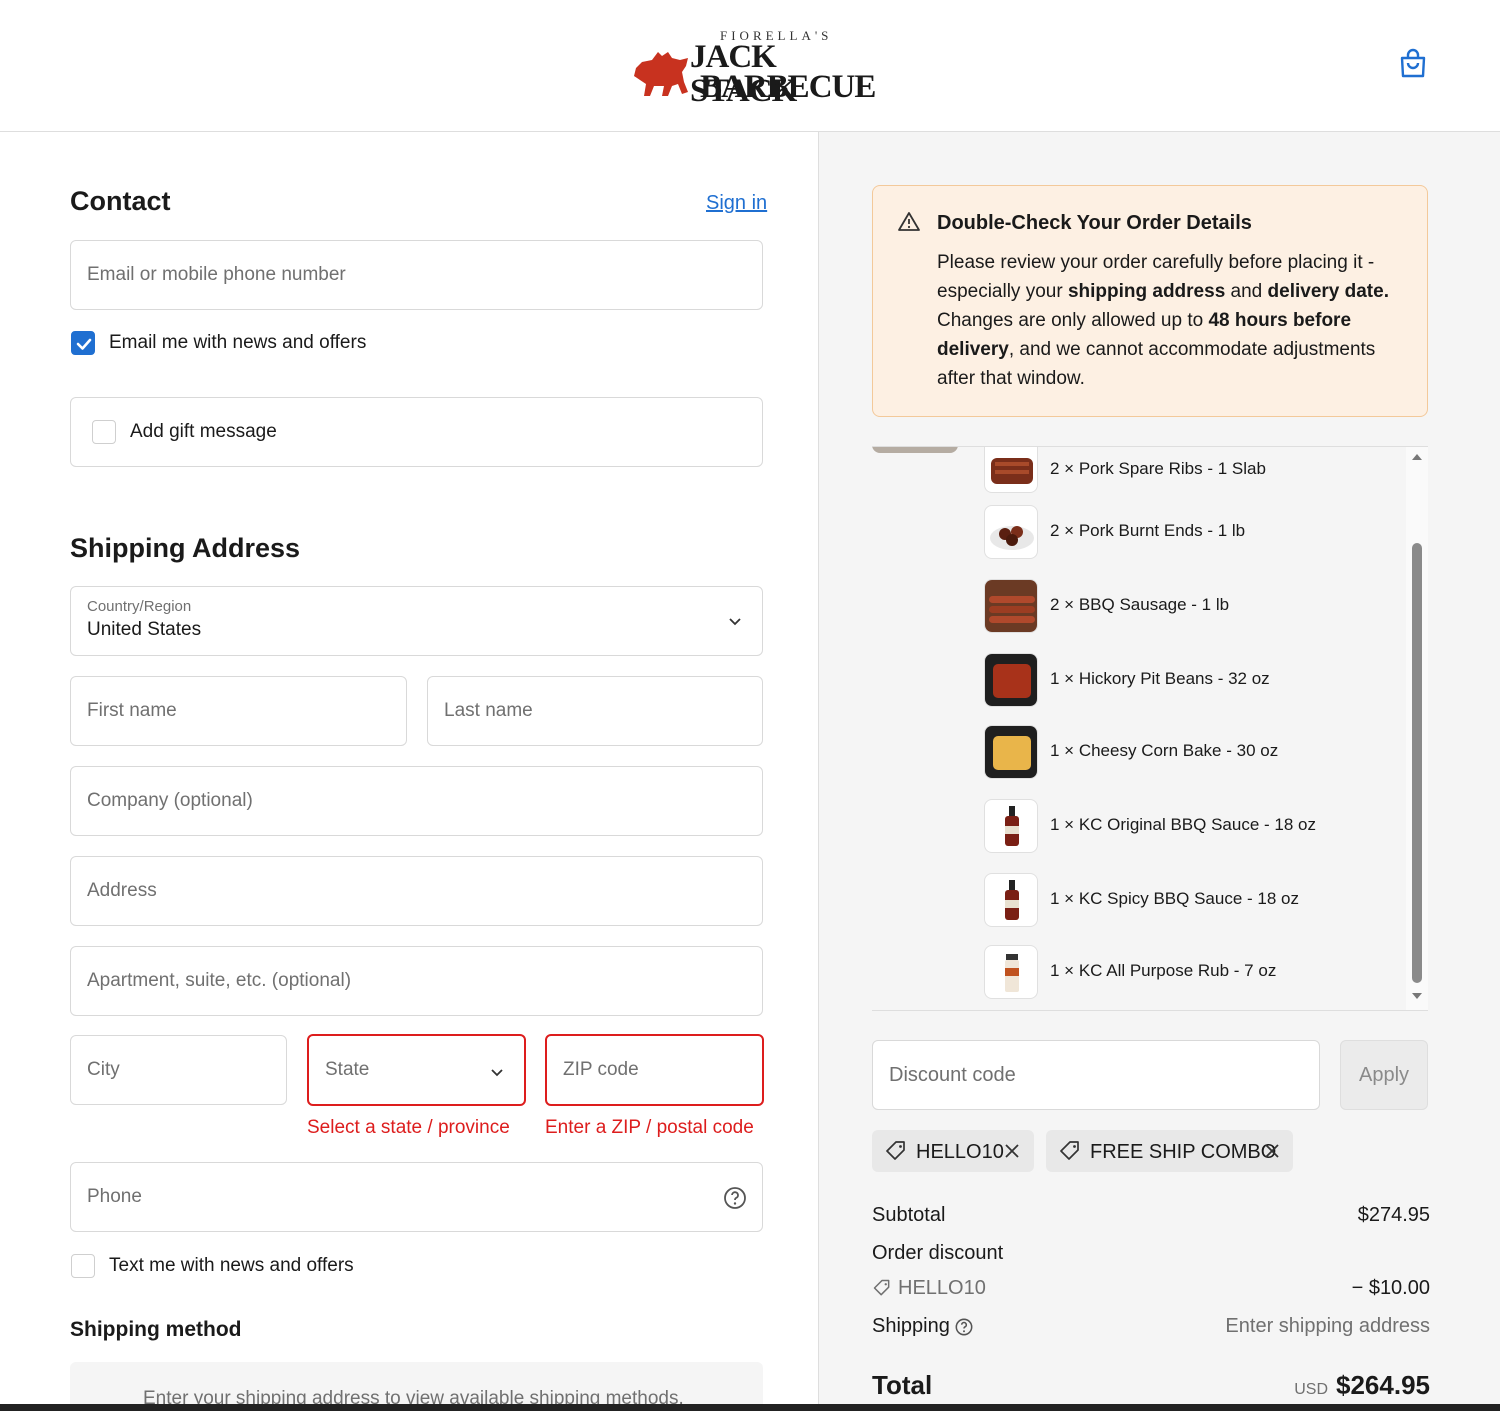  Describe the element at coordinates (1163, 970) in the screenshot. I see `cart-item-text: 1 × KC All Purpose Rub - 7 oz` at that location.